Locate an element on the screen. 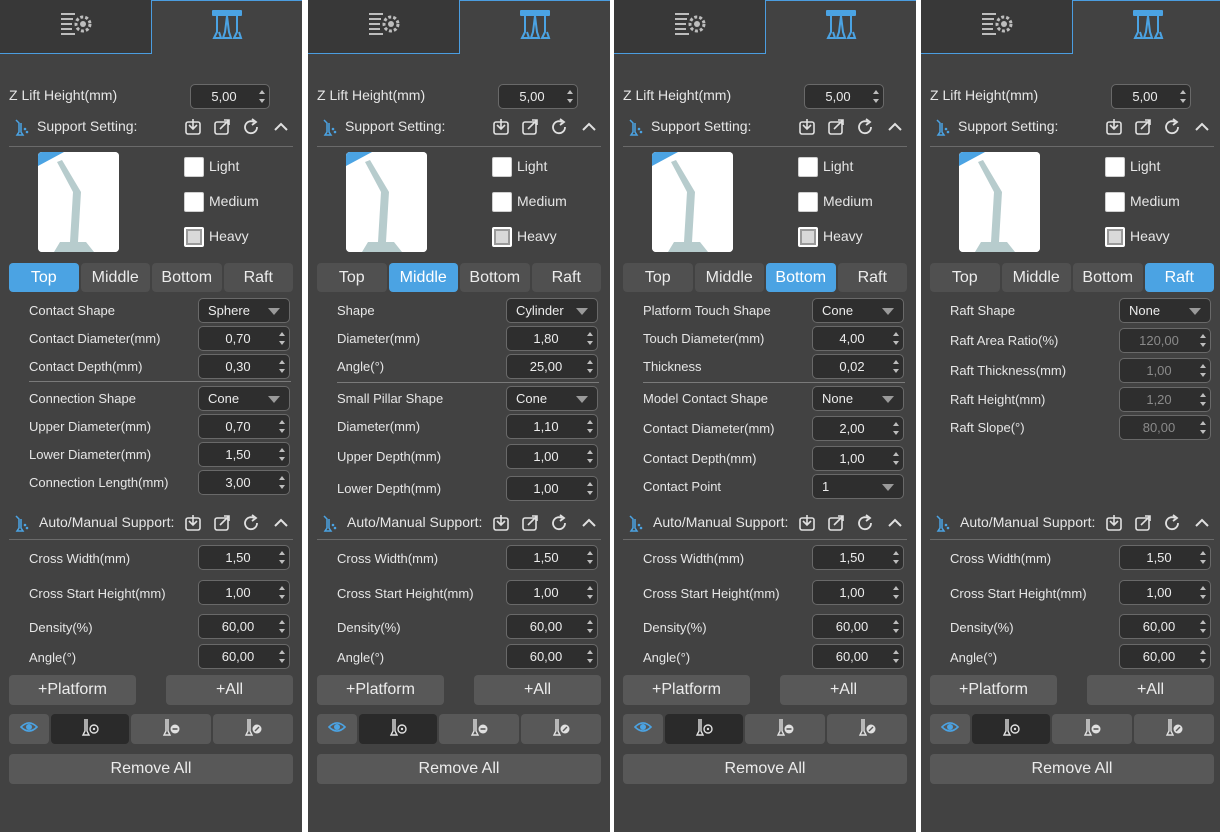 The width and height of the screenshot is (1220, 832). remove-all-button: Remove All is located at coordinates (151, 769).